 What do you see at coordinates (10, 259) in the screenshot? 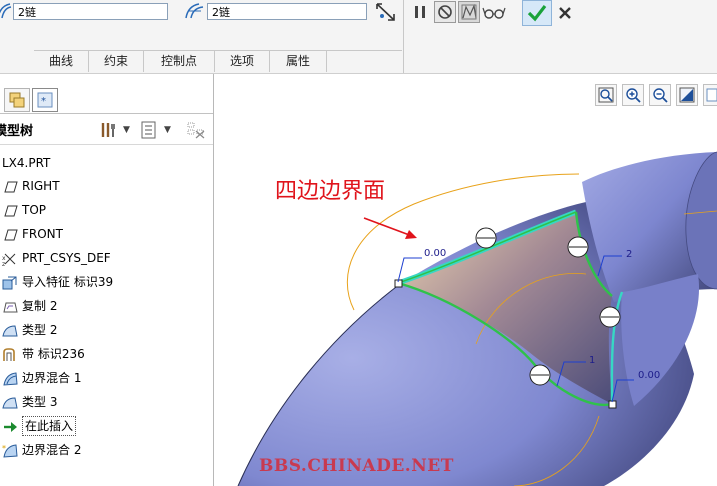
I see `coordinate-system-icon: xz` at bounding box center [10, 259].